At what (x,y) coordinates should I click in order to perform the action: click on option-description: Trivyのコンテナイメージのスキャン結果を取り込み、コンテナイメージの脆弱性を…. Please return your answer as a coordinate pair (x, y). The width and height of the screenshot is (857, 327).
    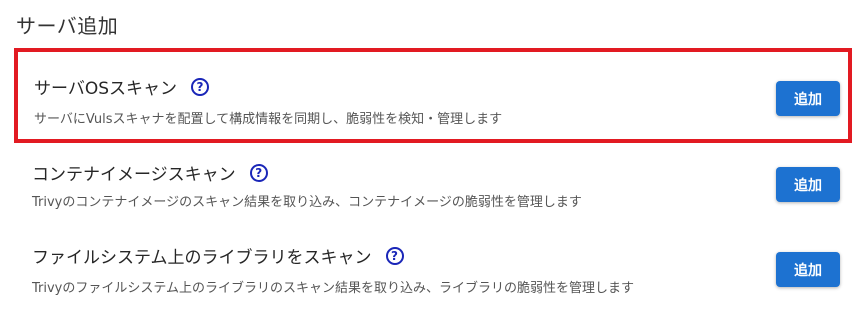
    Looking at the image, I should click on (307, 202).